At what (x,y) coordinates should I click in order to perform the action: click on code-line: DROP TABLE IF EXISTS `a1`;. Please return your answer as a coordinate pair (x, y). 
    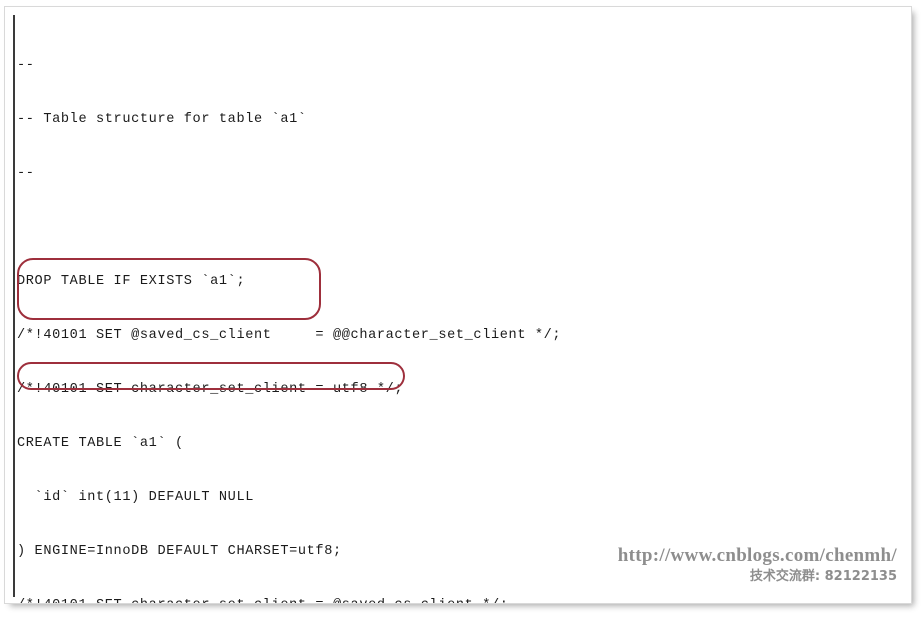
    Looking at the image, I should click on (131, 281).